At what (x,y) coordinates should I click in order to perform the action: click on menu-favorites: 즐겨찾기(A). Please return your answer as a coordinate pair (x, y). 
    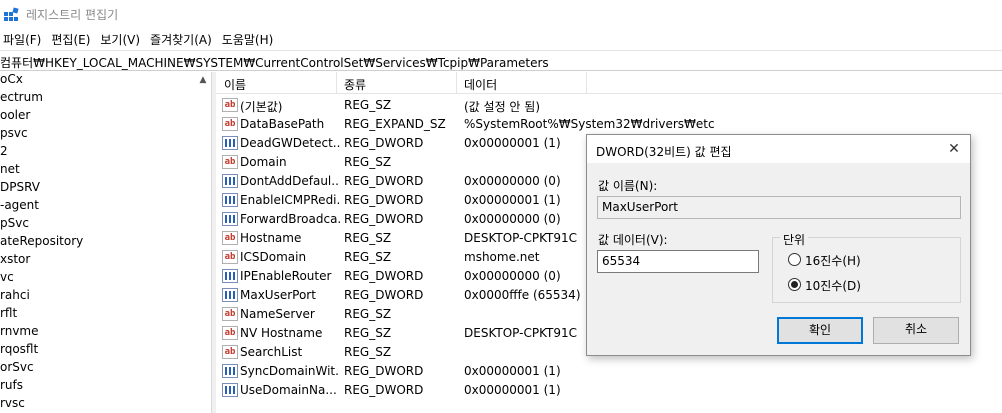
    Looking at the image, I should click on (183, 39).